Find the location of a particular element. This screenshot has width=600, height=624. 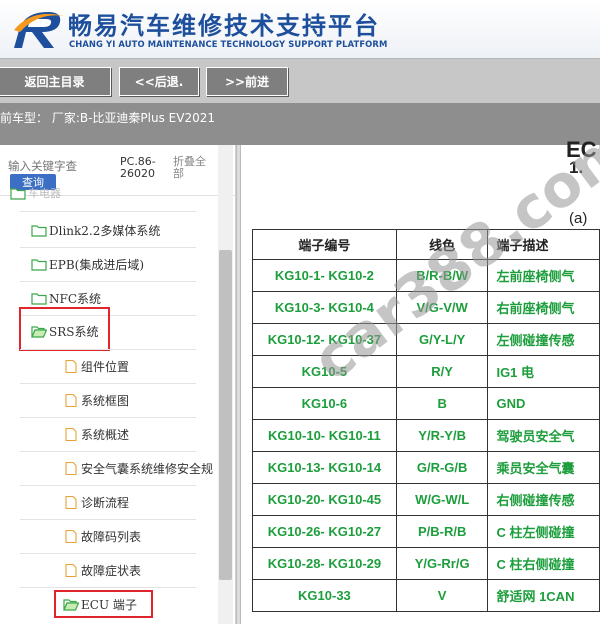

srs-highlight-box is located at coordinates (64, 329).